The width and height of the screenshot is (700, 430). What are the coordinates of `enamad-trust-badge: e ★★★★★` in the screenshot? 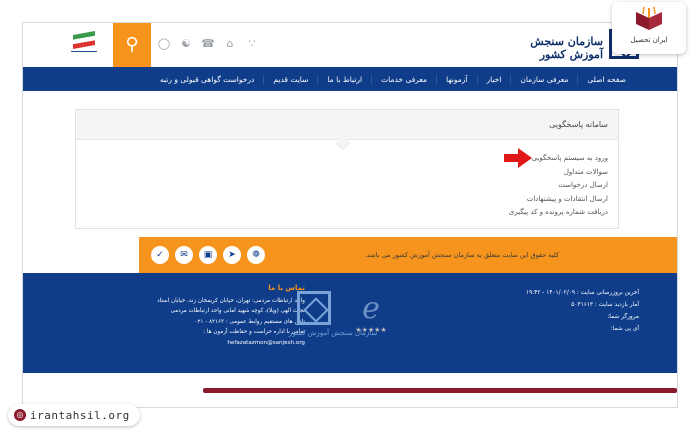 It's located at (371, 318).